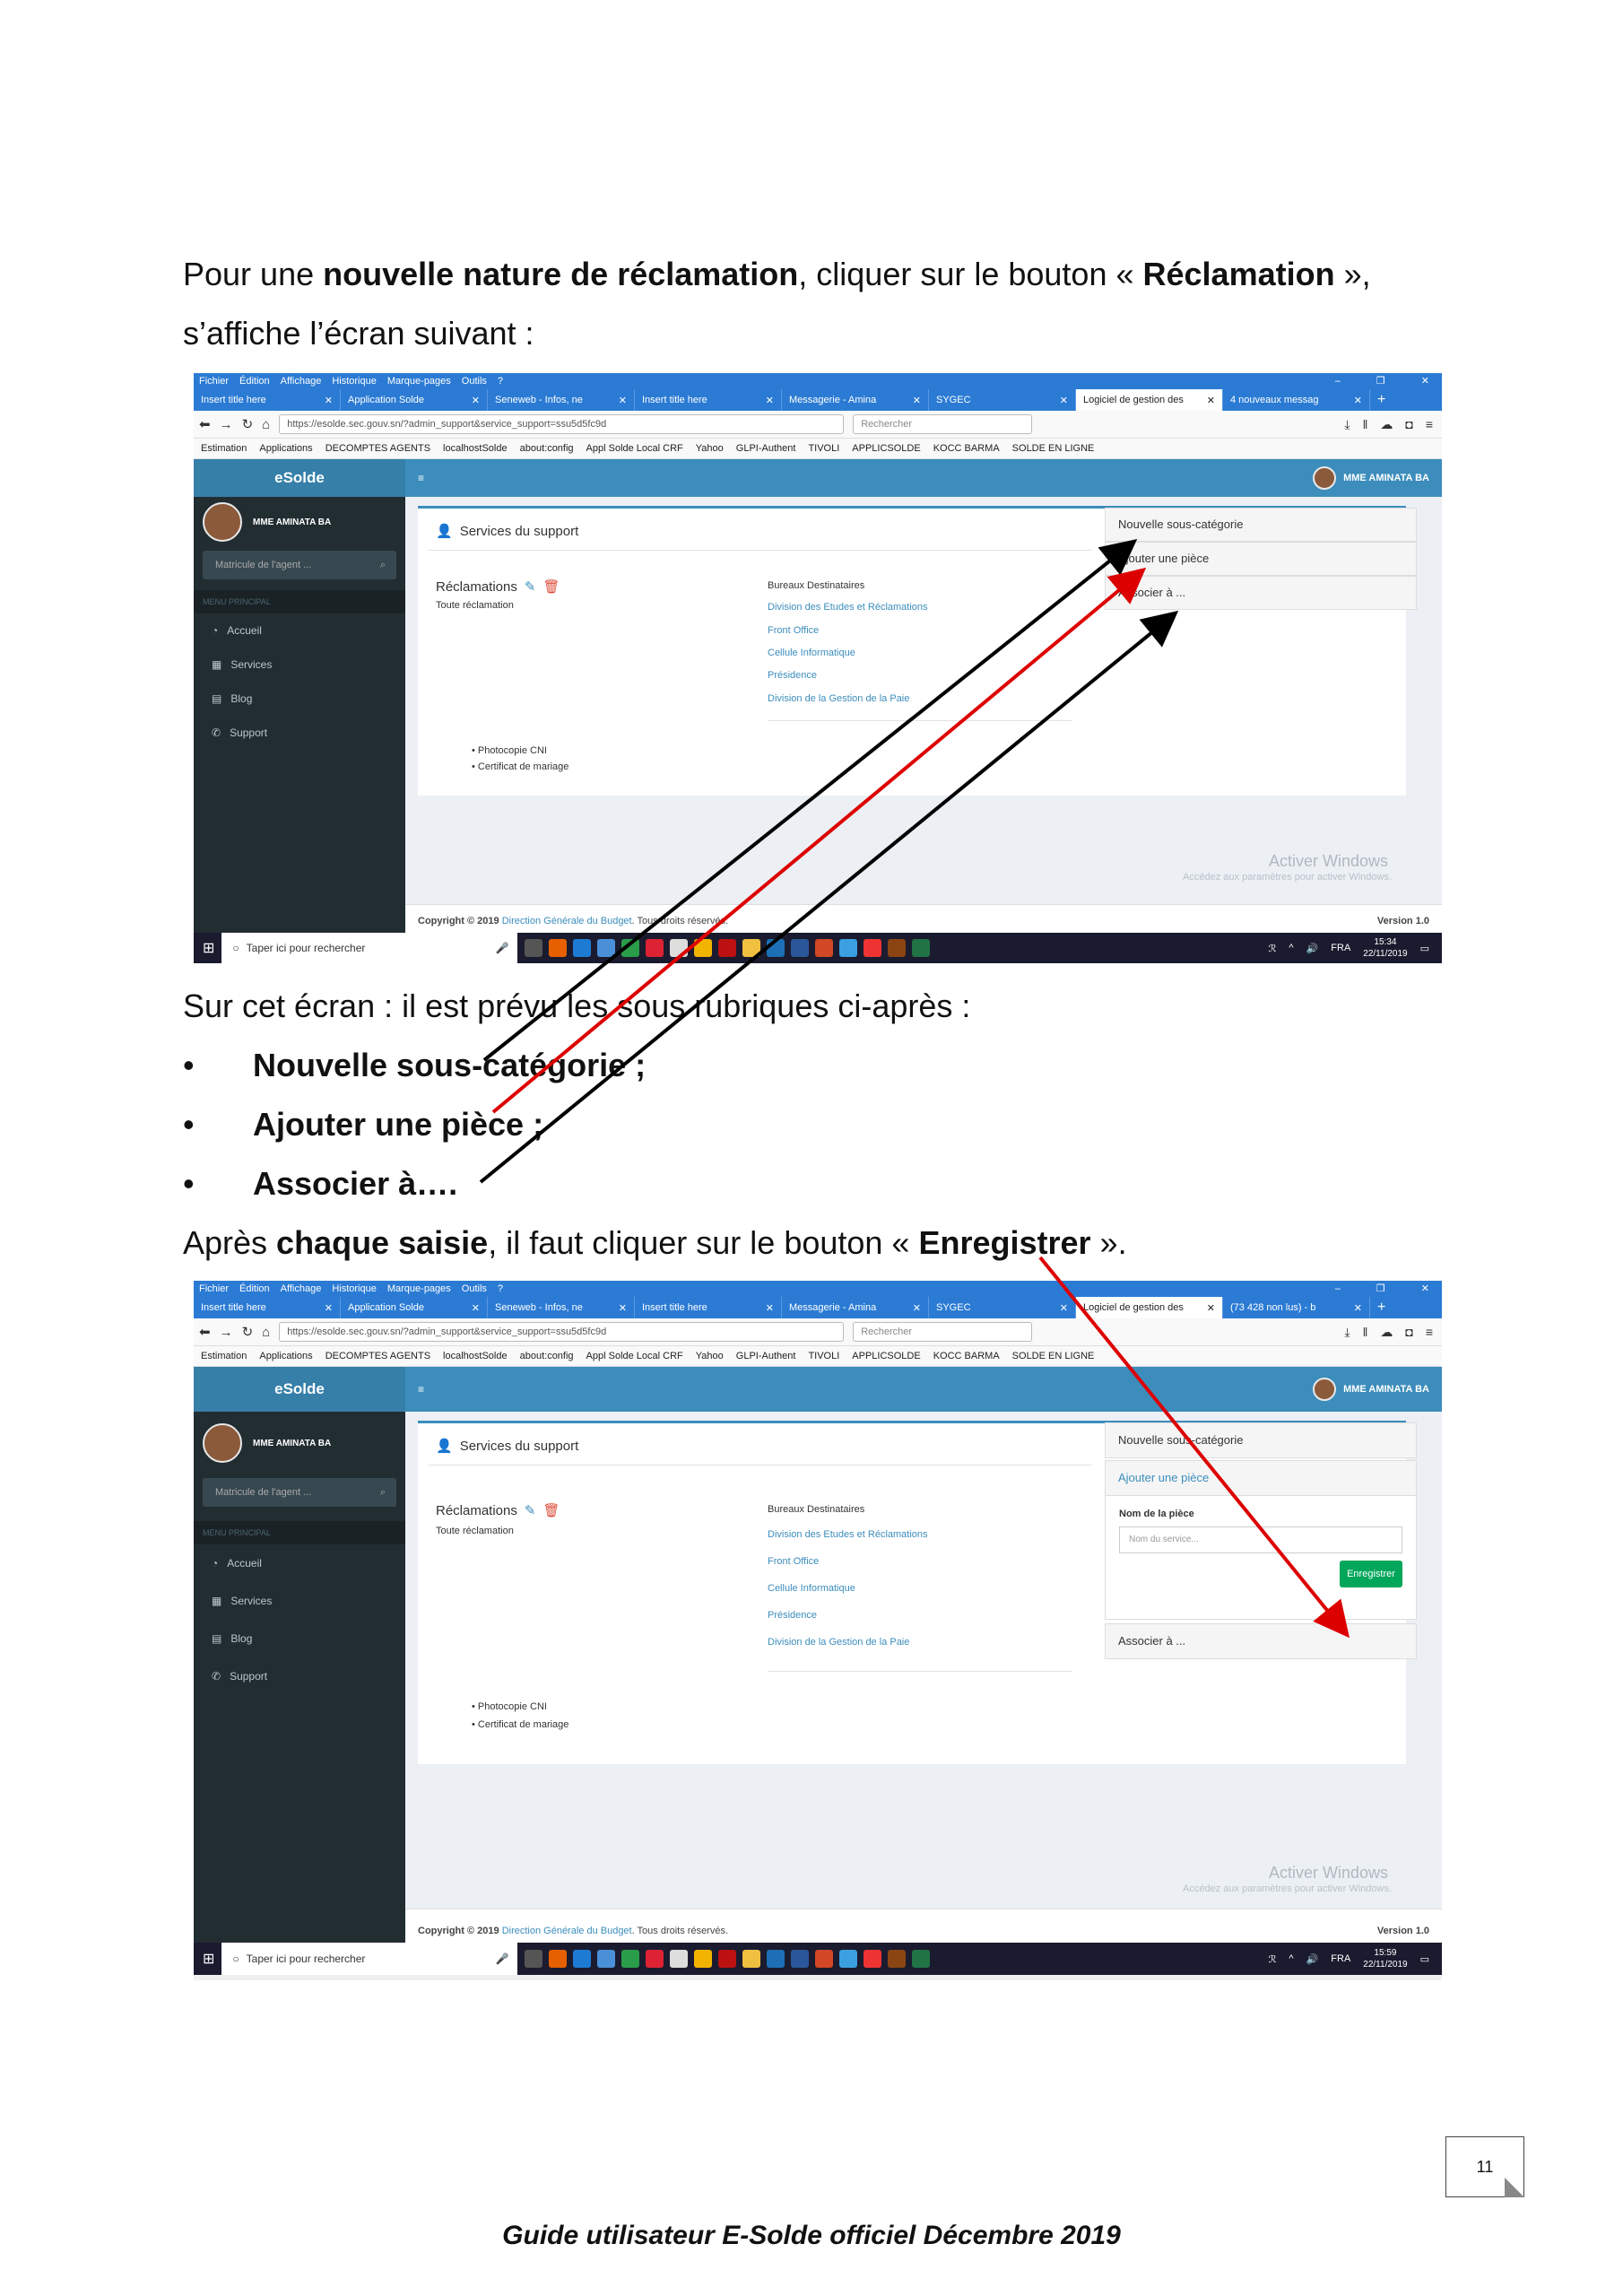  What do you see at coordinates (1273, 948) in the screenshot?
I see `people-icon: ℛ` at bounding box center [1273, 948].